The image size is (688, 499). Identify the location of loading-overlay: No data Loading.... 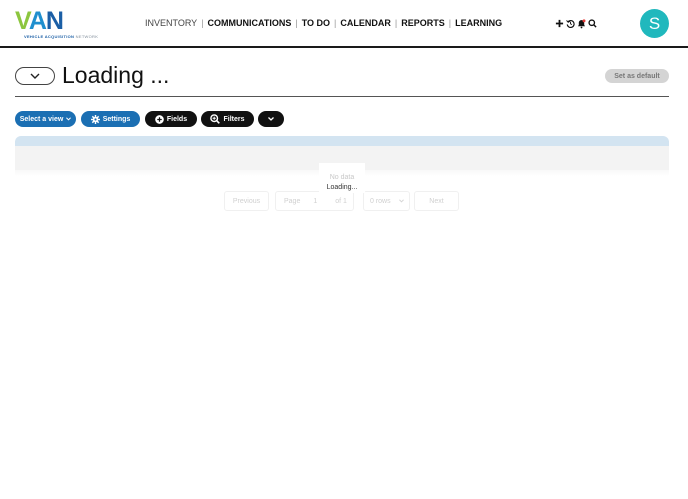
(342, 178).